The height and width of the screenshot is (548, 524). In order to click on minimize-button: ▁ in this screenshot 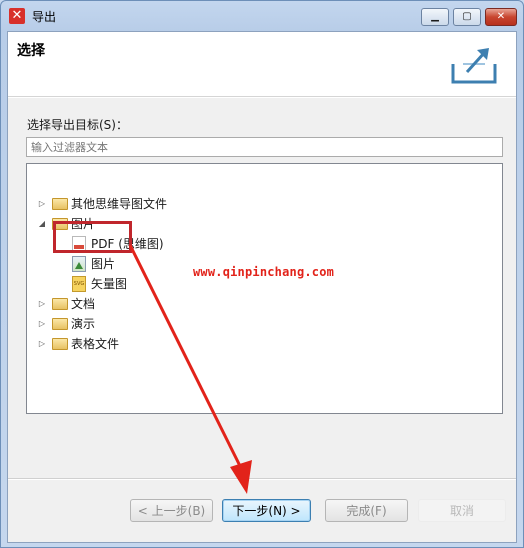, I will do `click(435, 17)`.